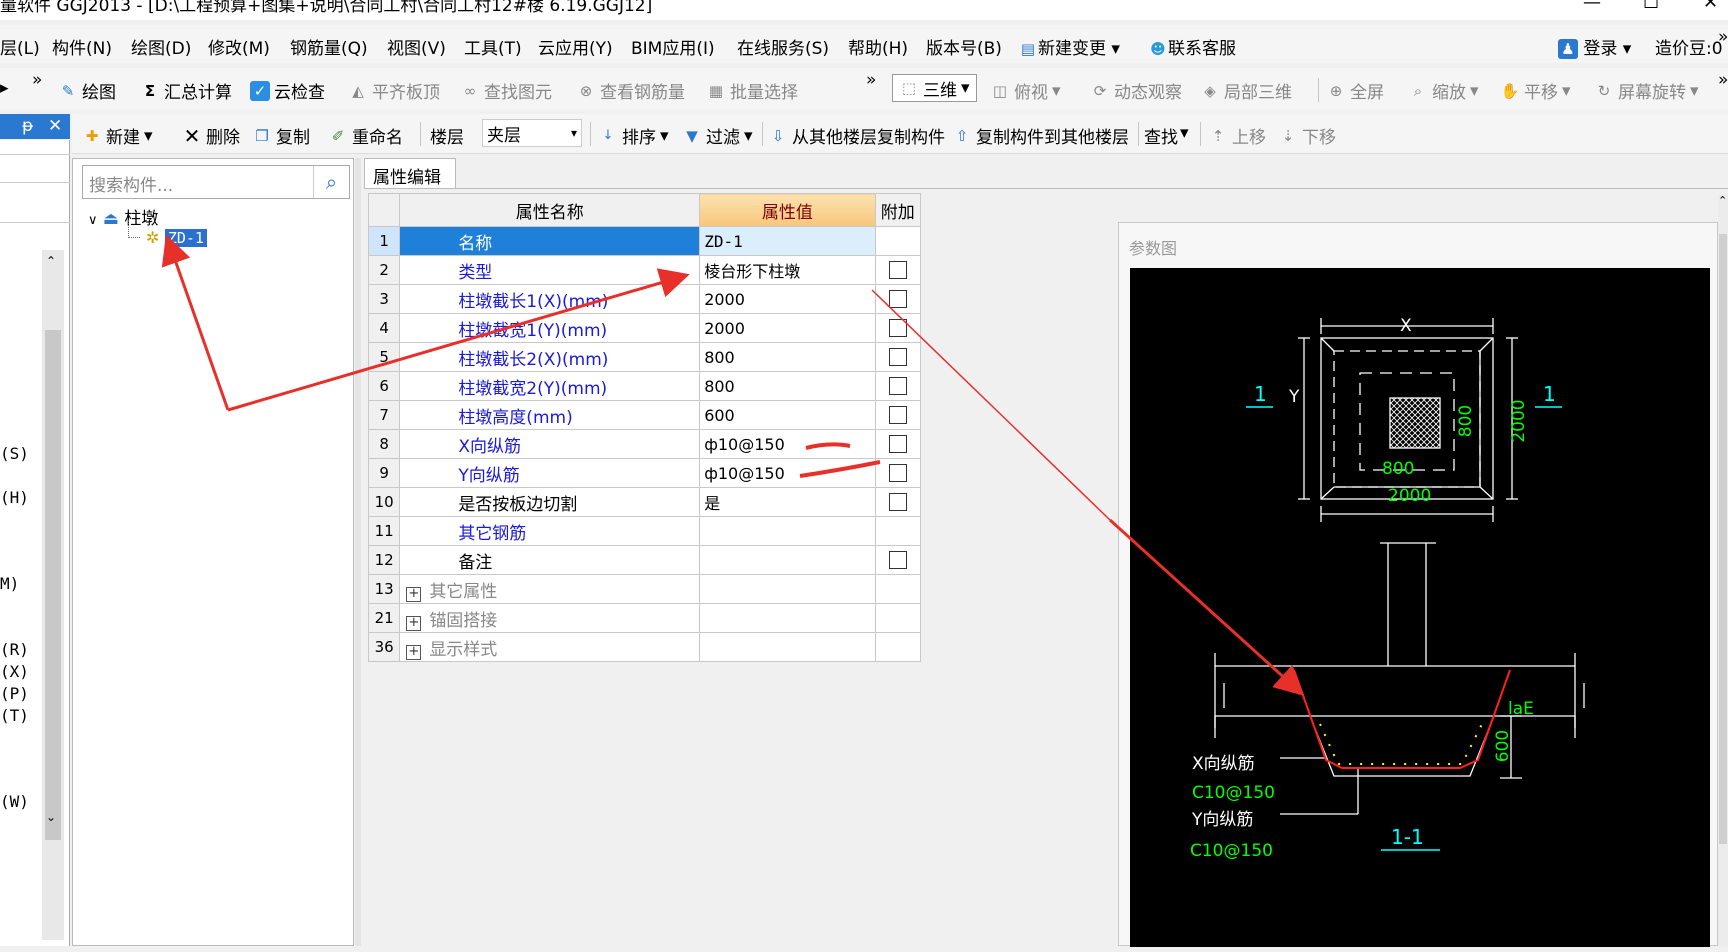  I want to click on annotation-arrow-to-section, so click(1206, 607).